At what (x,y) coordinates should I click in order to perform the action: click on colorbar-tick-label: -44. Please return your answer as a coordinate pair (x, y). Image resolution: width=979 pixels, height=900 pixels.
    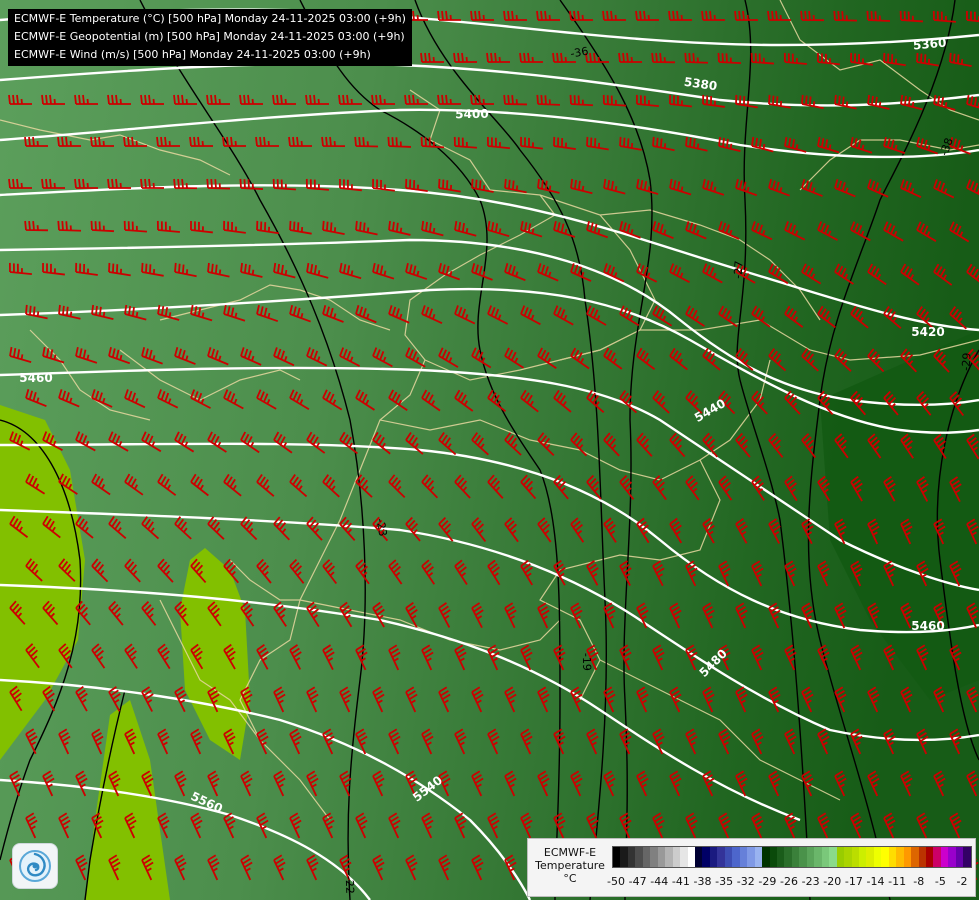
    Looking at the image, I should click on (659, 881).